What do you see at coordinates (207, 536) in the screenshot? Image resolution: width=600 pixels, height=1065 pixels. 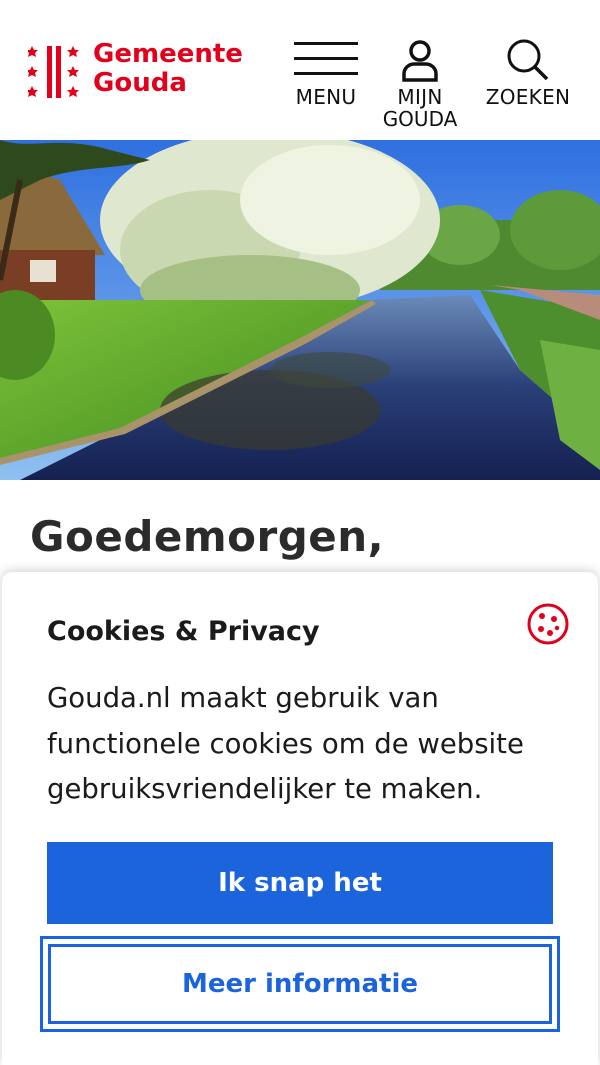 I see `greeting-heading: Goedemorgen,` at bounding box center [207, 536].